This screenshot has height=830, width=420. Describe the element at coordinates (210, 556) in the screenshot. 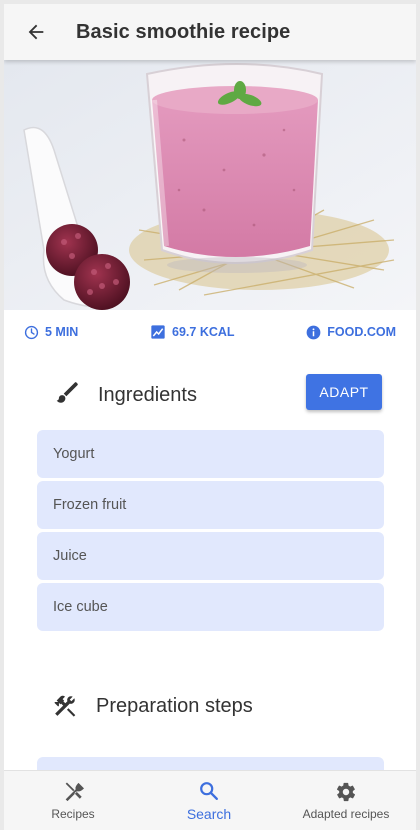

I see `list-item: Juice` at that location.